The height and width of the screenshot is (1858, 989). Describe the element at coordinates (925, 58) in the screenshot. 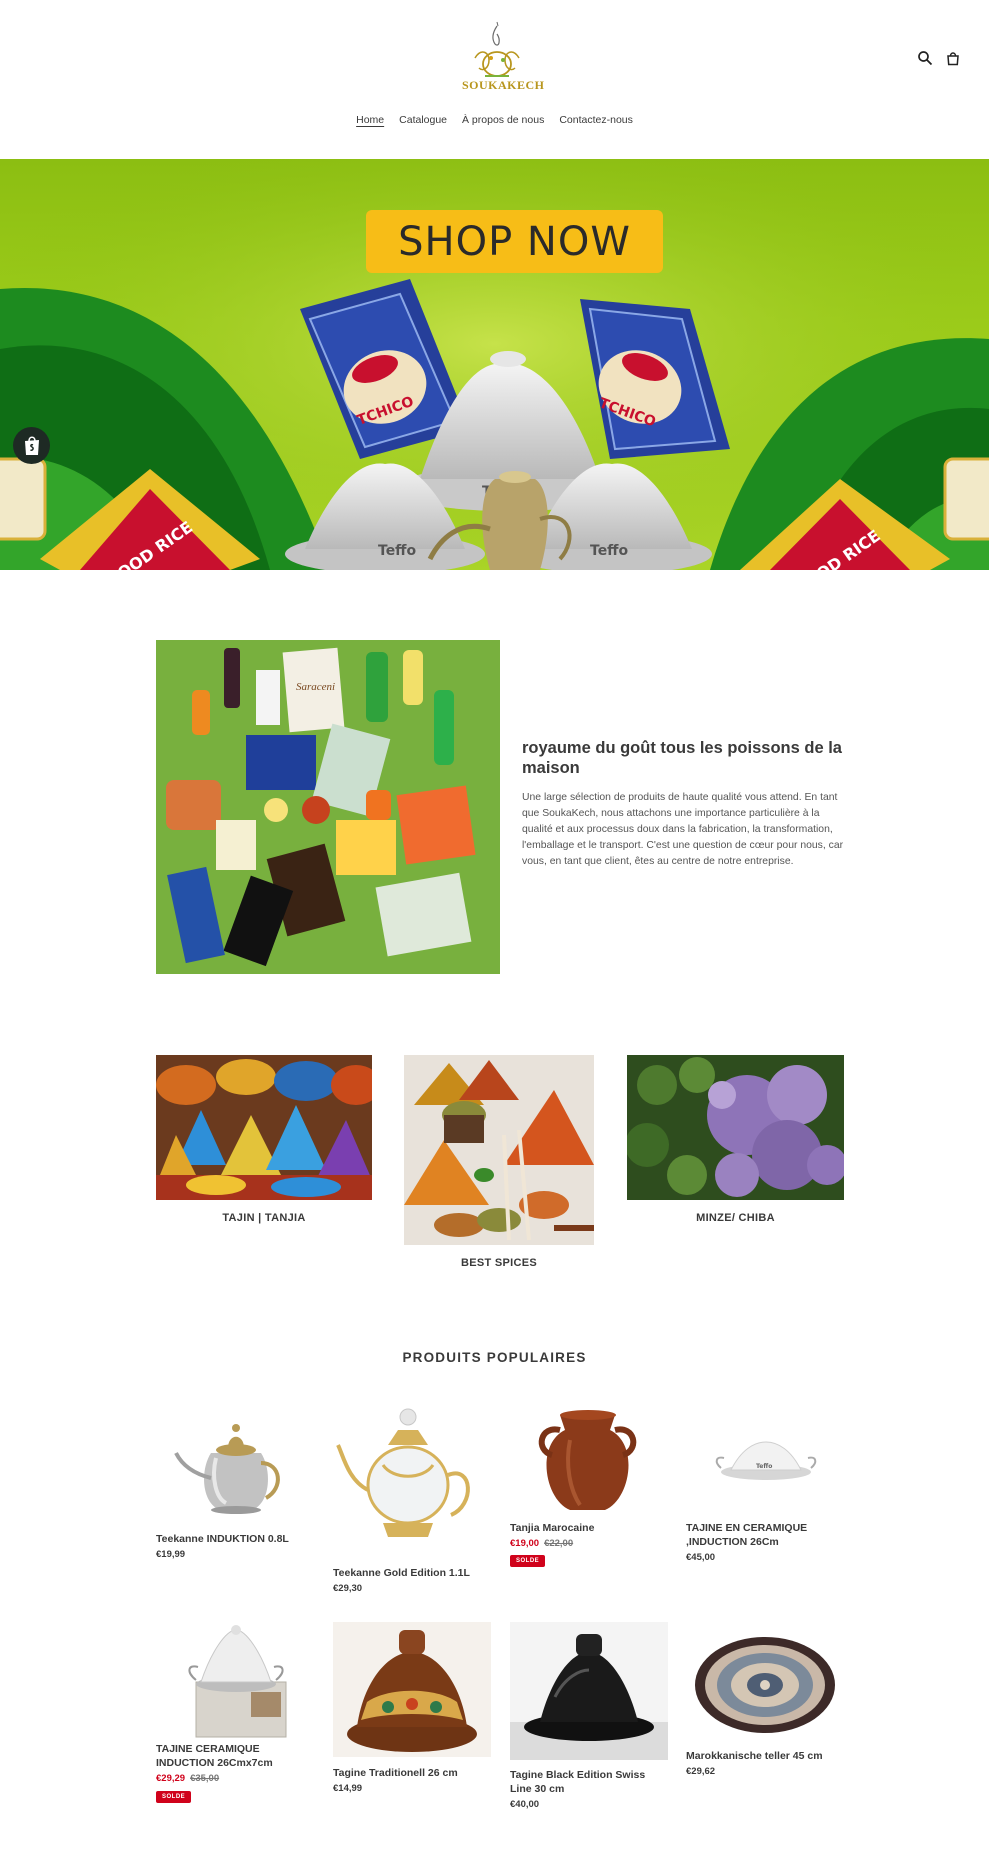

I see `search-icon` at that location.